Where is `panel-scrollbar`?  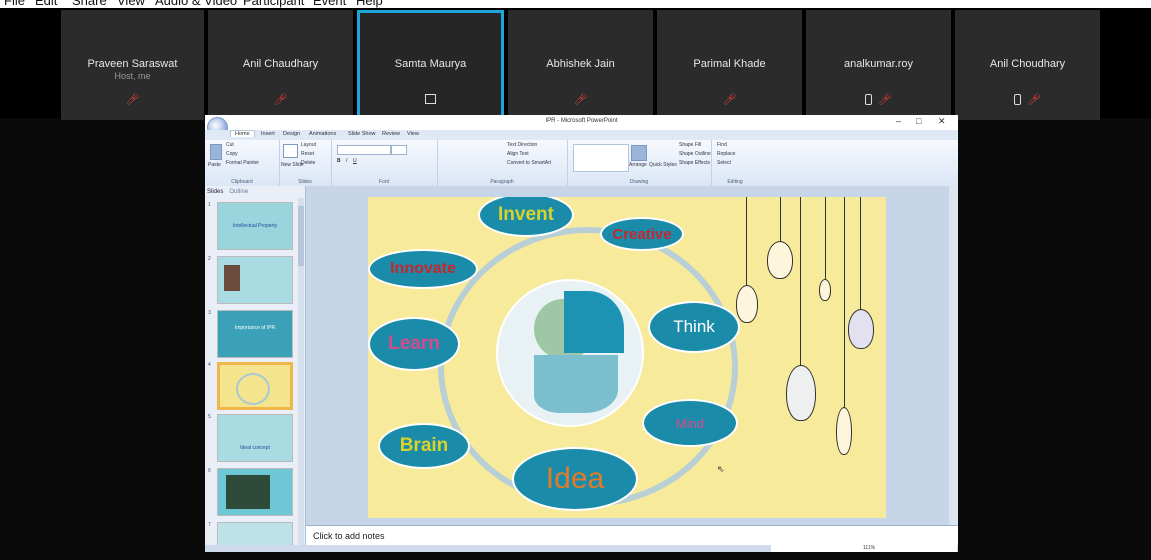
panel-scrollbar is located at coordinates (301, 373).